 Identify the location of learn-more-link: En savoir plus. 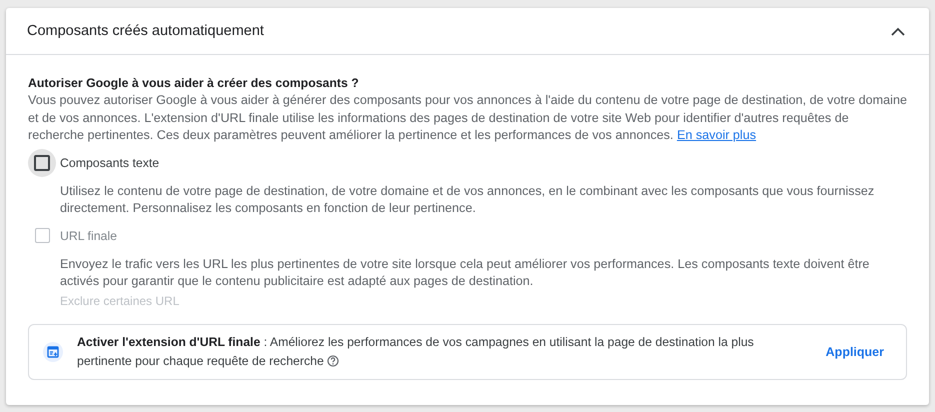
(716, 135).